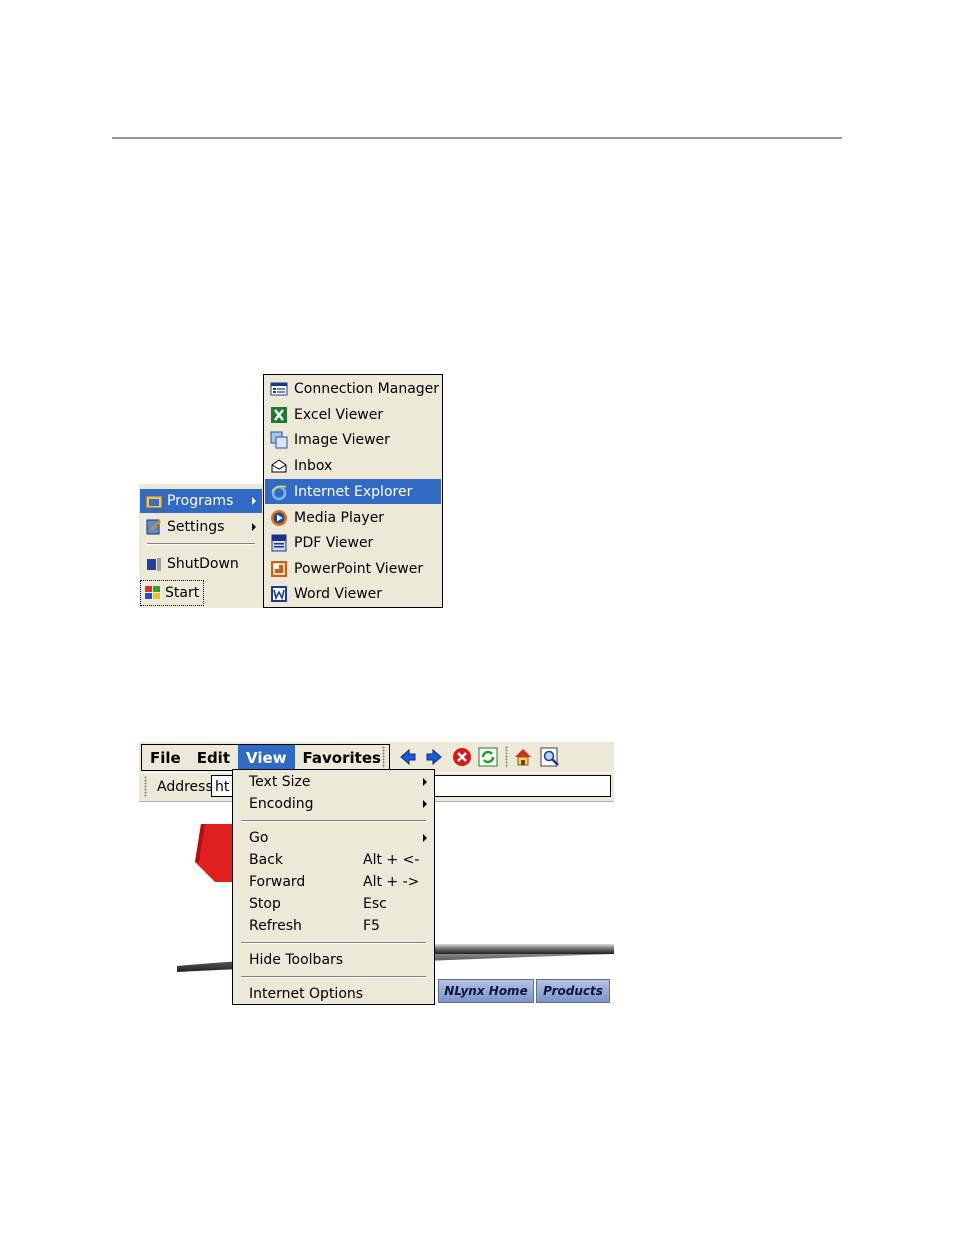 Image resolution: width=954 pixels, height=1235 pixels. I want to click on back-icon, so click(408, 757).